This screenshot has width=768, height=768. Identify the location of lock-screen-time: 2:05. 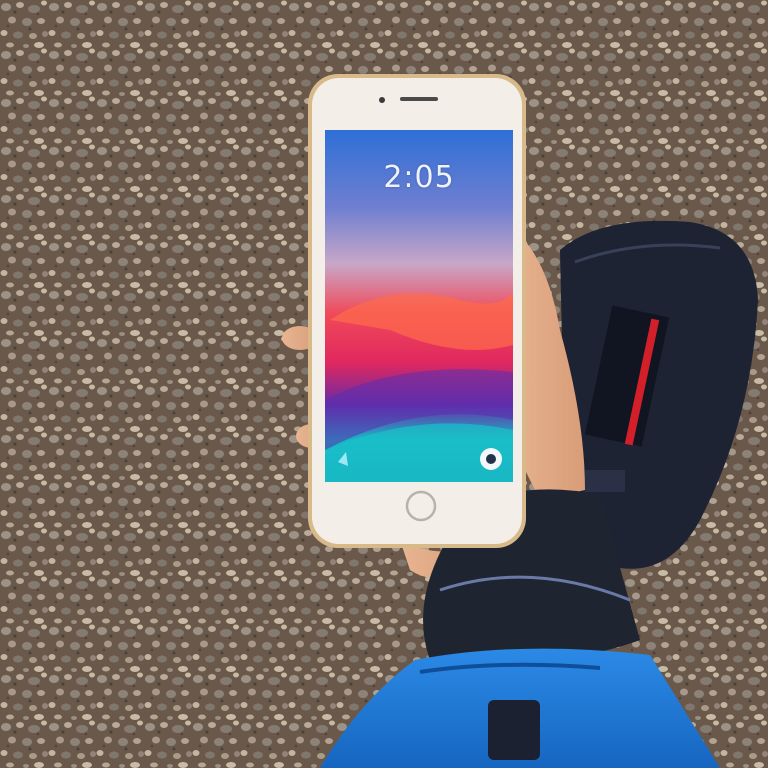
(419, 177).